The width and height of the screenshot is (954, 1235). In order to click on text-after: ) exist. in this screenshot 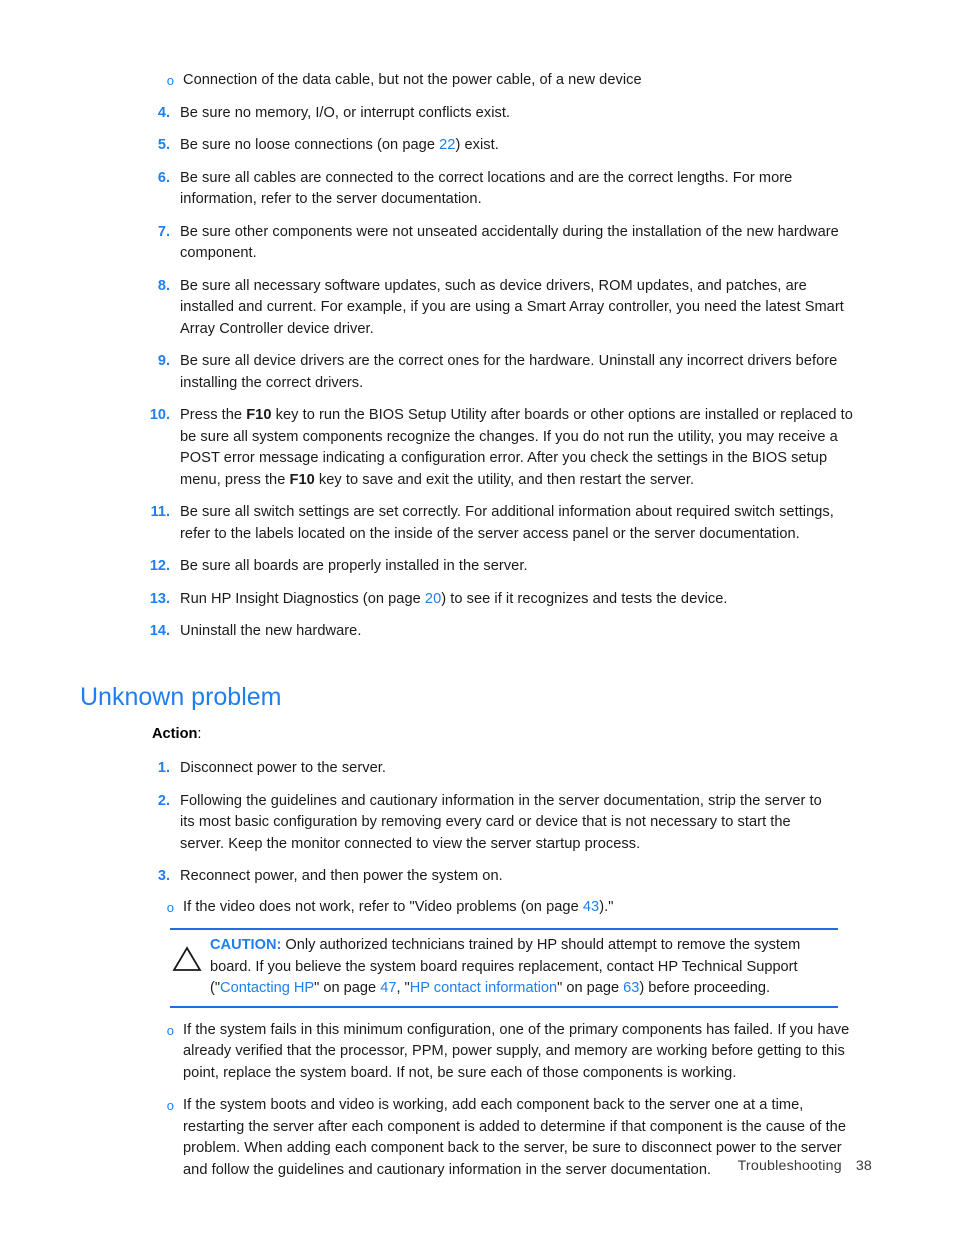, I will do `click(477, 145)`.